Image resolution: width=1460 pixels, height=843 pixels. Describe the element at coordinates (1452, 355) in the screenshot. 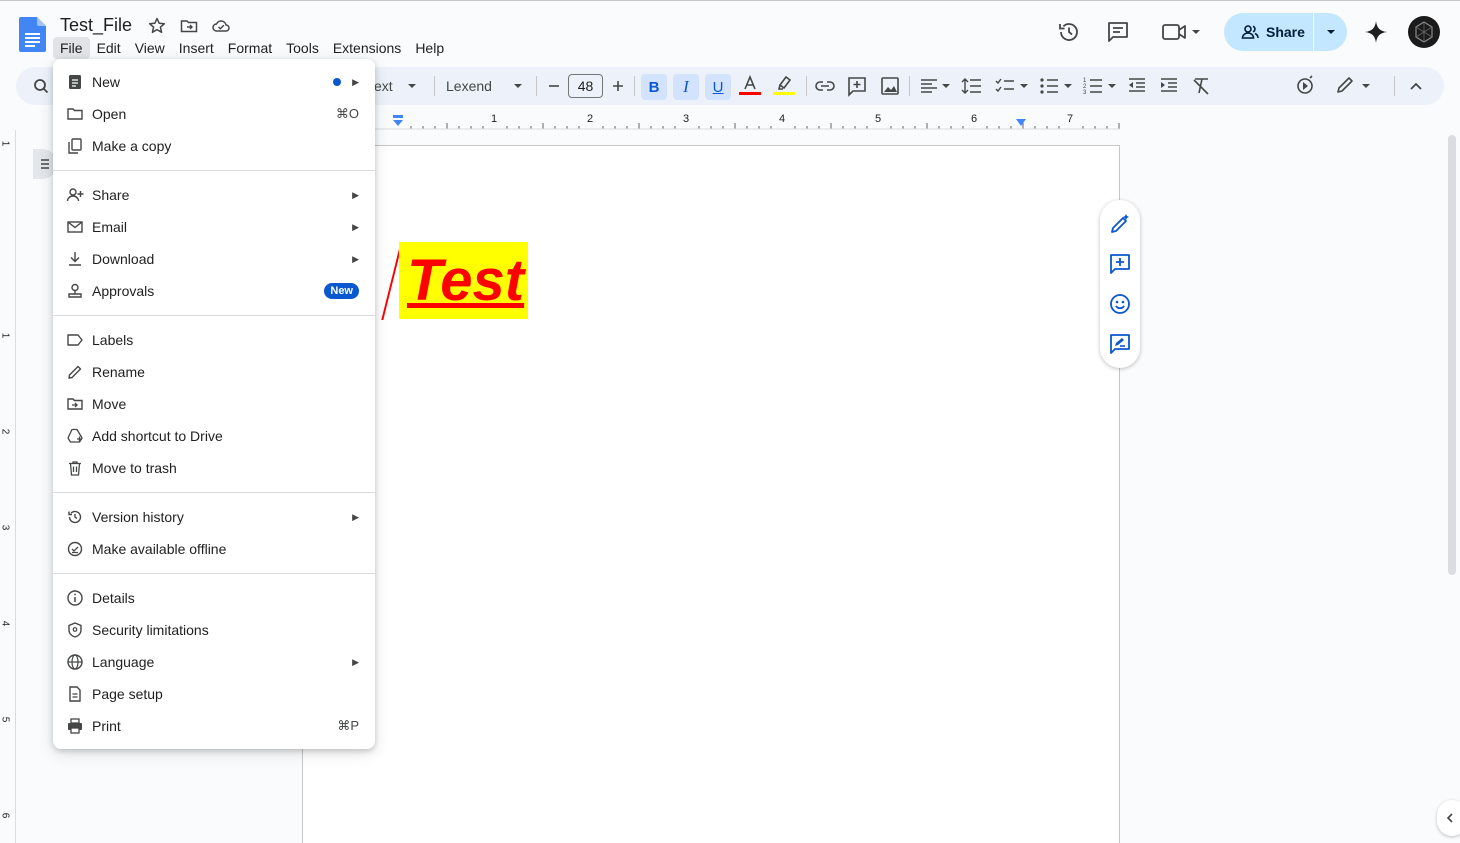

I see `vertical-scrollbar` at that location.